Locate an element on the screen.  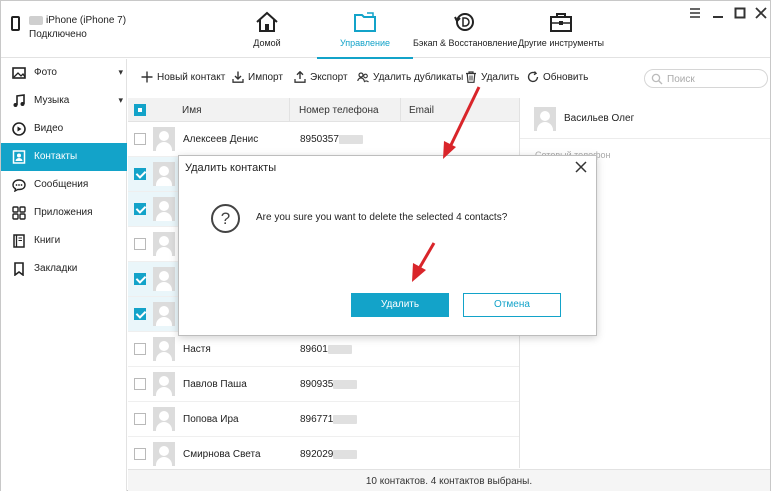
import-label: Импорт is located at coordinates (265, 77).